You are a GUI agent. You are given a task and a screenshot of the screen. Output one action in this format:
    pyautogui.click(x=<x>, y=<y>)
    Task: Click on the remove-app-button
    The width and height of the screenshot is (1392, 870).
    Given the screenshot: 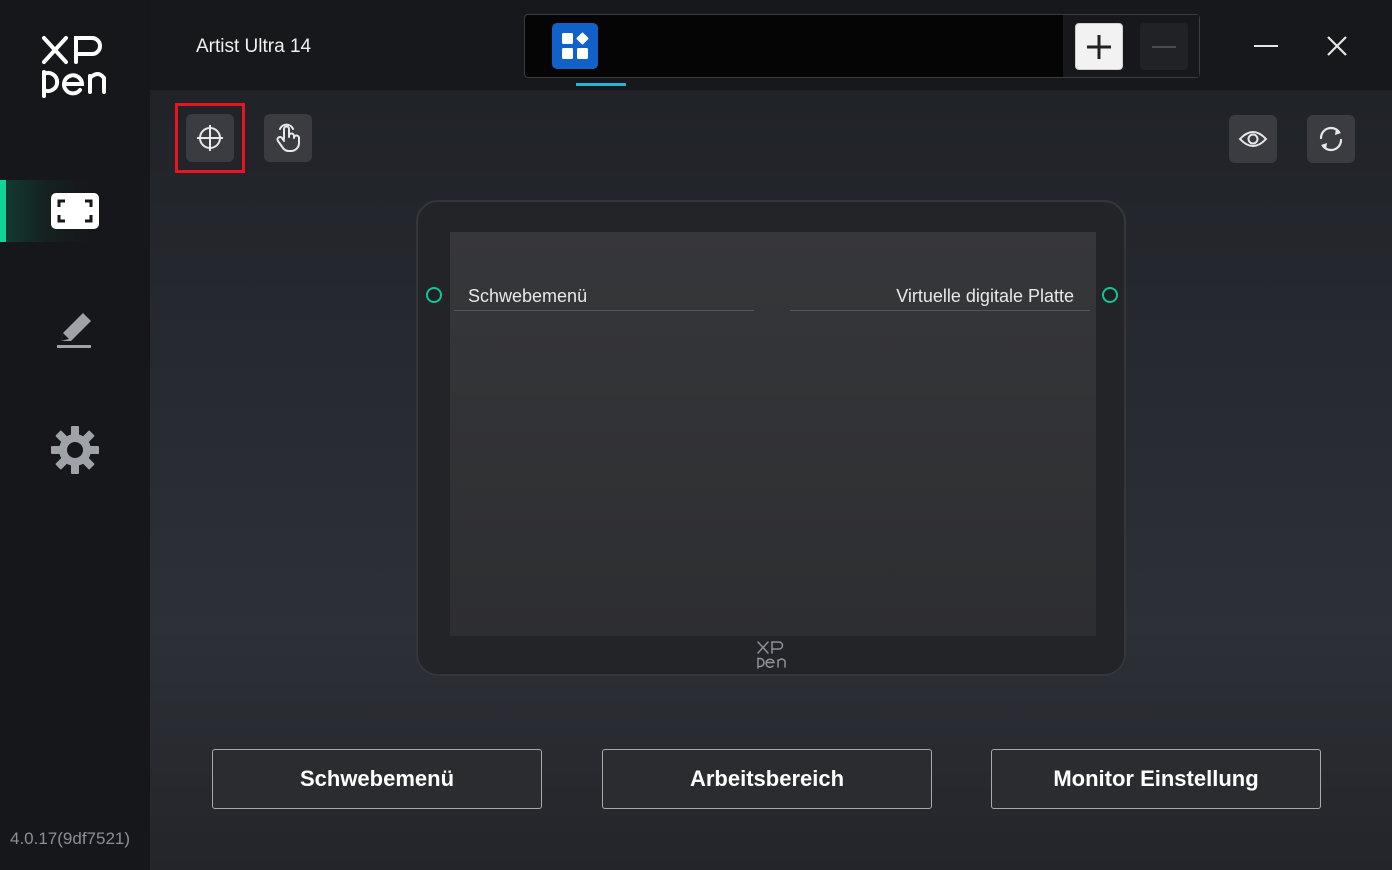 What is the action you would take?
    pyautogui.click(x=1164, y=46)
    